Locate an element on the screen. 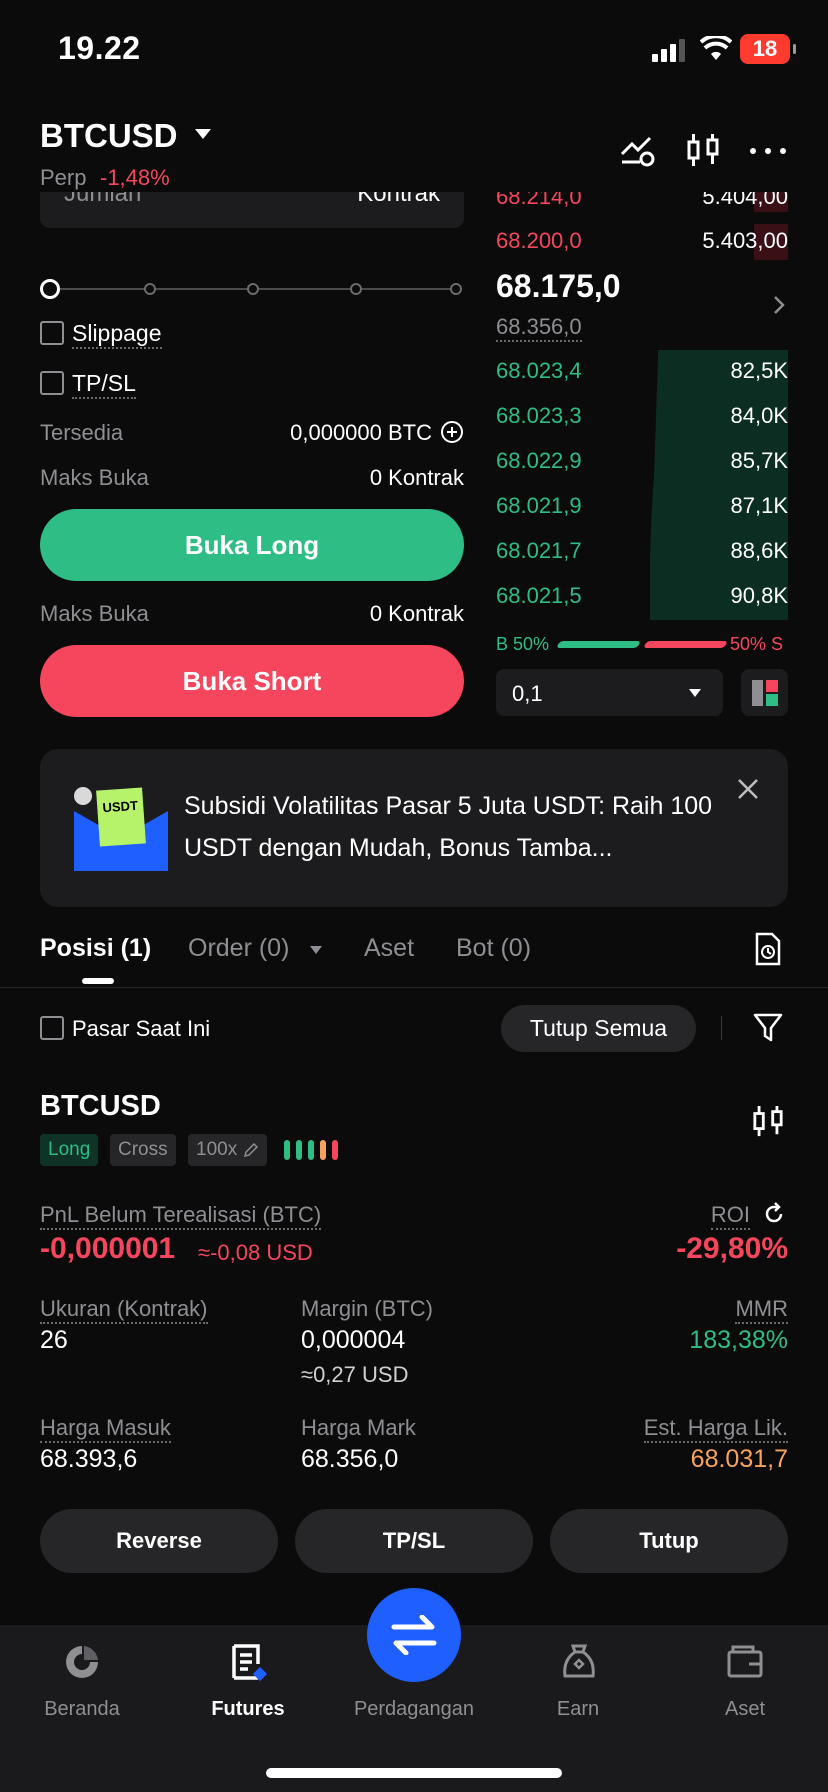 The width and height of the screenshot is (828, 1792). amount-slider is located at coordinates (252, 289).